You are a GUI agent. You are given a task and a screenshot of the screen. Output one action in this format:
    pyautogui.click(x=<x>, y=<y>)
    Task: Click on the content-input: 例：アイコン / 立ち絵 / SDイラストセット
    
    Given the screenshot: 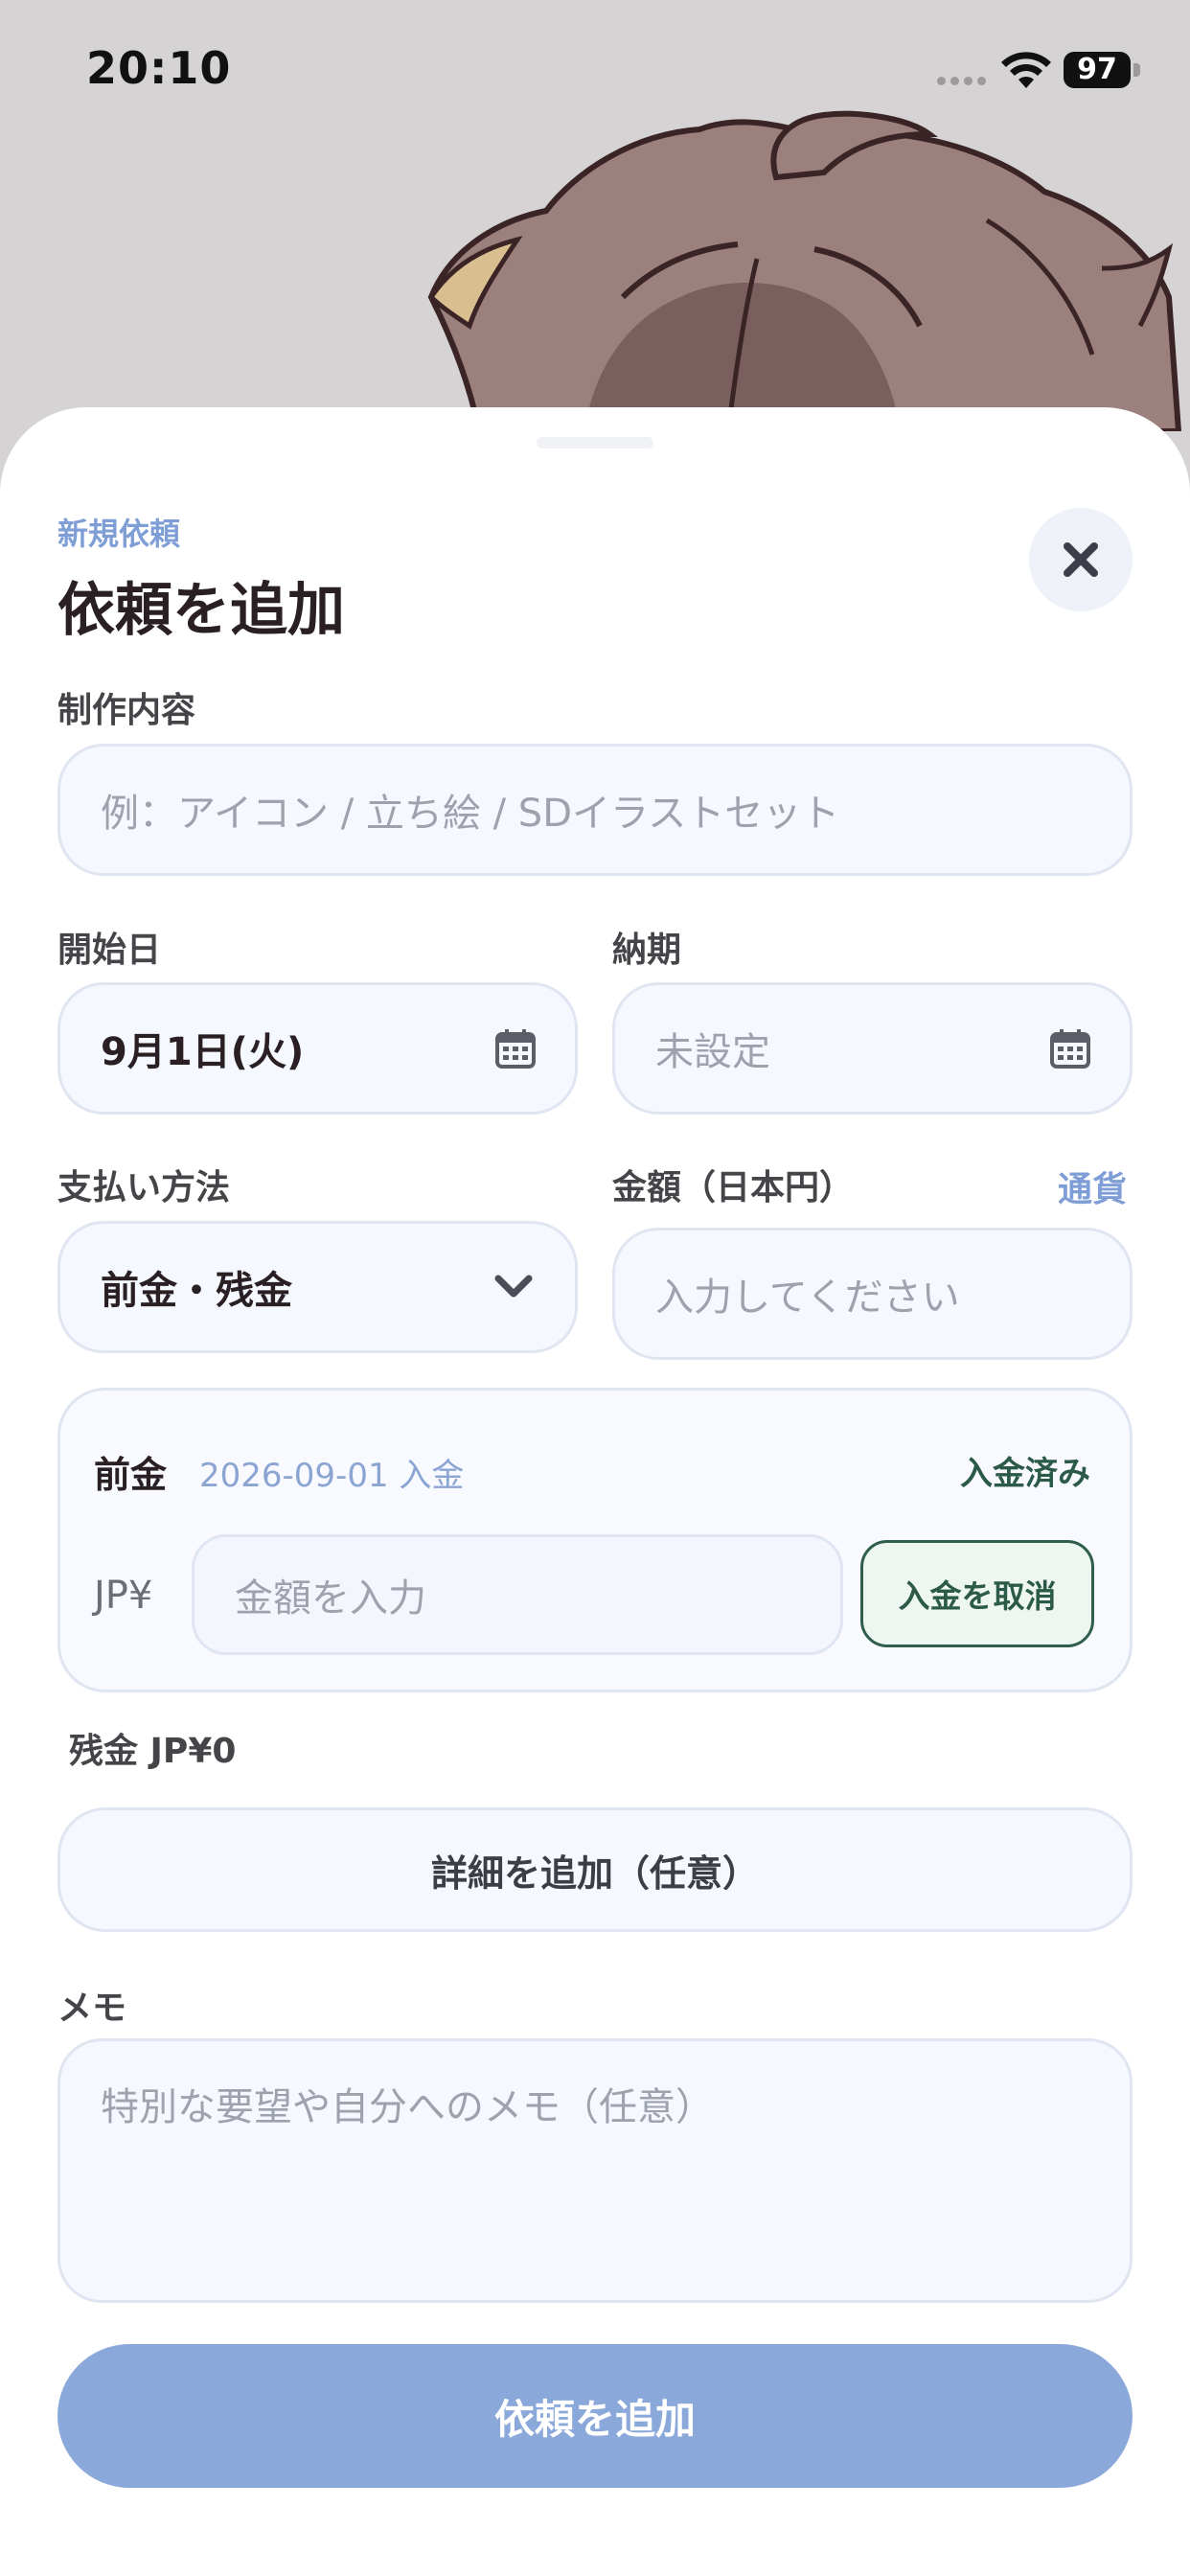 What is the action you would take?
    pyautogui.click(x=595, y=810)
    